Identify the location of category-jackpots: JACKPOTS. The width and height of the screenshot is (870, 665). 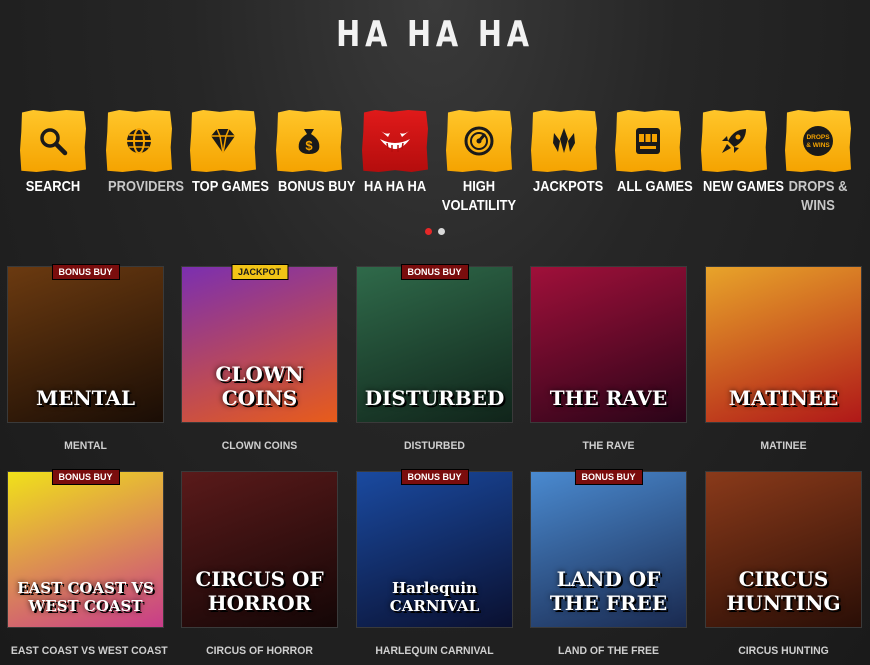
(566, 153).